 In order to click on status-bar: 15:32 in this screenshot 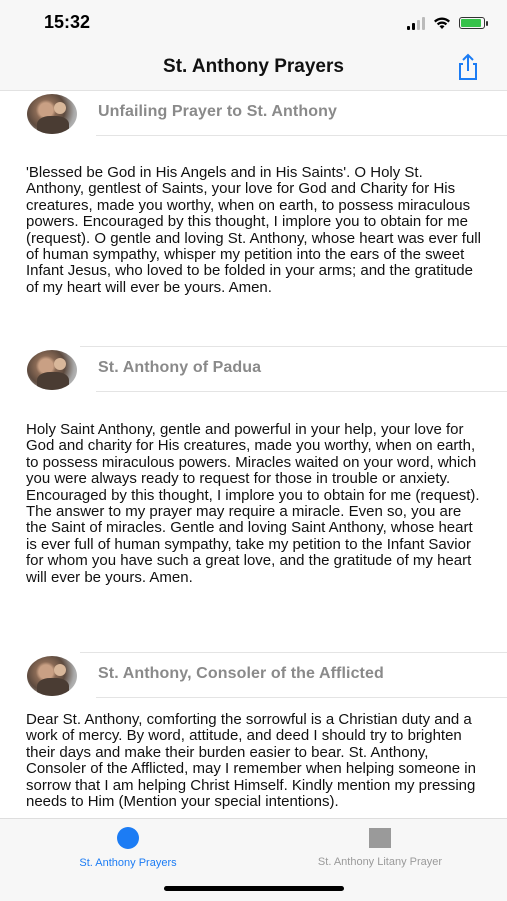, I will do `click(253, 24)`.